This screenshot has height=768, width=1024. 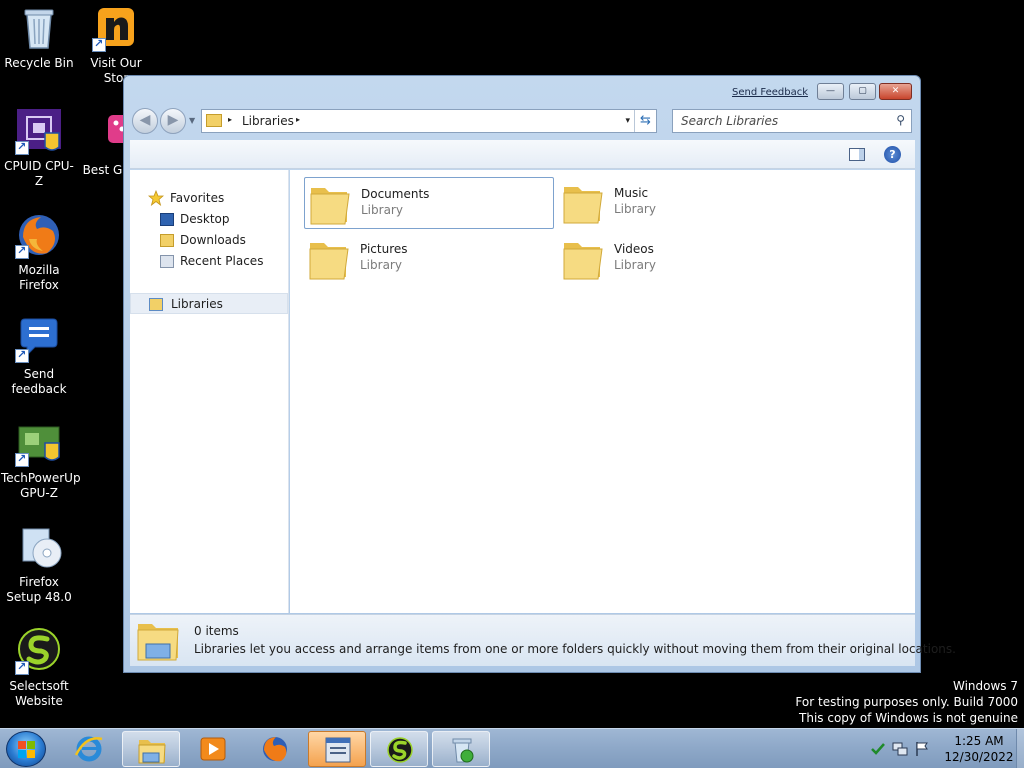 I want to click on internet-explorer-icon, so click(x=89, y=749).